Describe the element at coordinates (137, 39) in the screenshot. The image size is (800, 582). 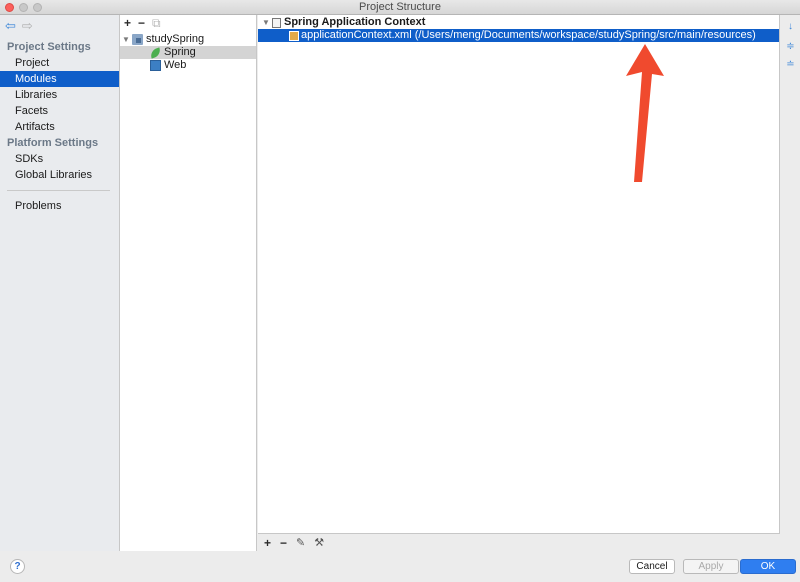
I see `module-folder-icon` at that location.